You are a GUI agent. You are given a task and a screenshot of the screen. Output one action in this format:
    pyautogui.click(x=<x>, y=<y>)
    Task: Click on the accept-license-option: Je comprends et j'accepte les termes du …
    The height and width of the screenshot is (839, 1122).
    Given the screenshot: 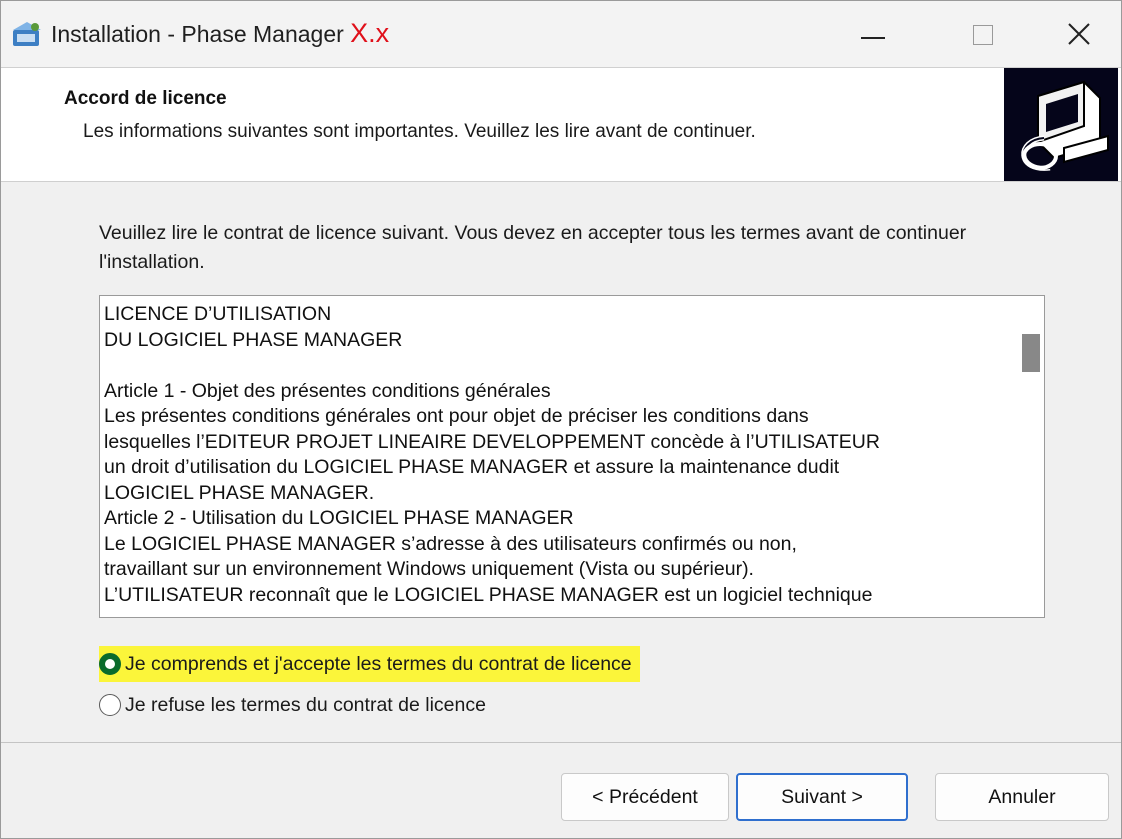 What is the action you would take?
    pyautogui.click(x=369, y=664)
    